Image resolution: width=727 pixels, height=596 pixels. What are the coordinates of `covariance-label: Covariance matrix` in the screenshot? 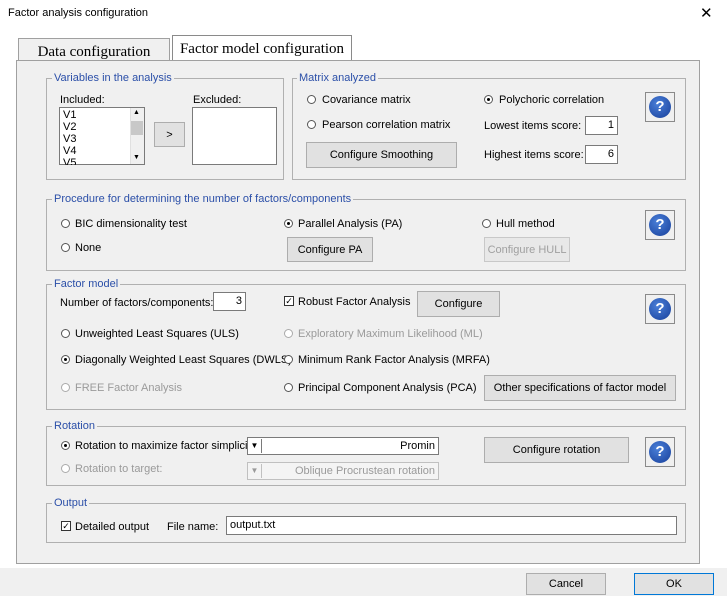 It's located at (366, 100).